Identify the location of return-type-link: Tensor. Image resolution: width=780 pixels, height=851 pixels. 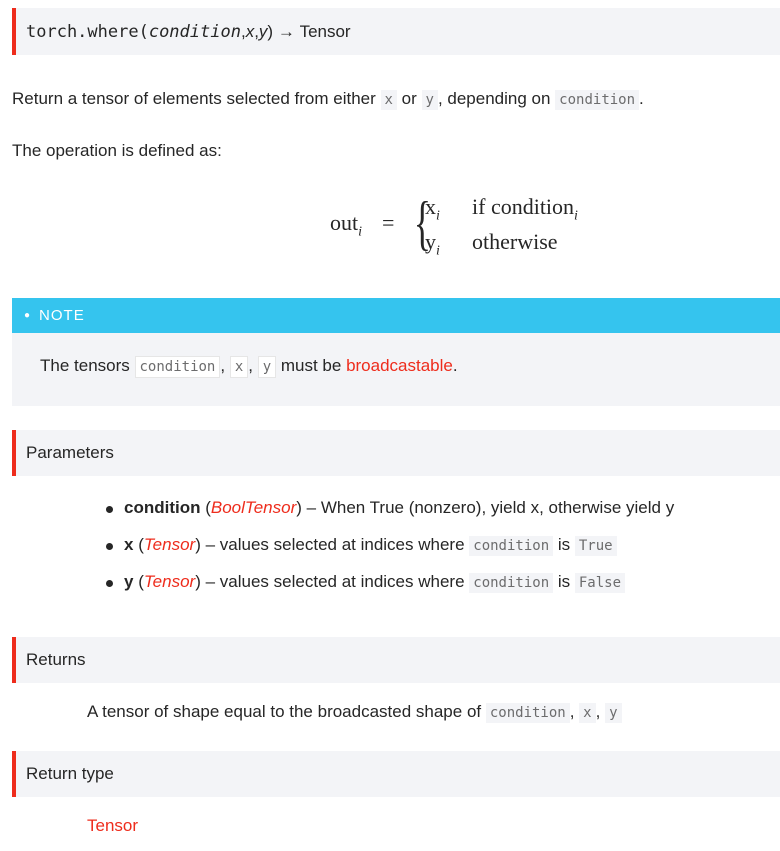
(112, 826).